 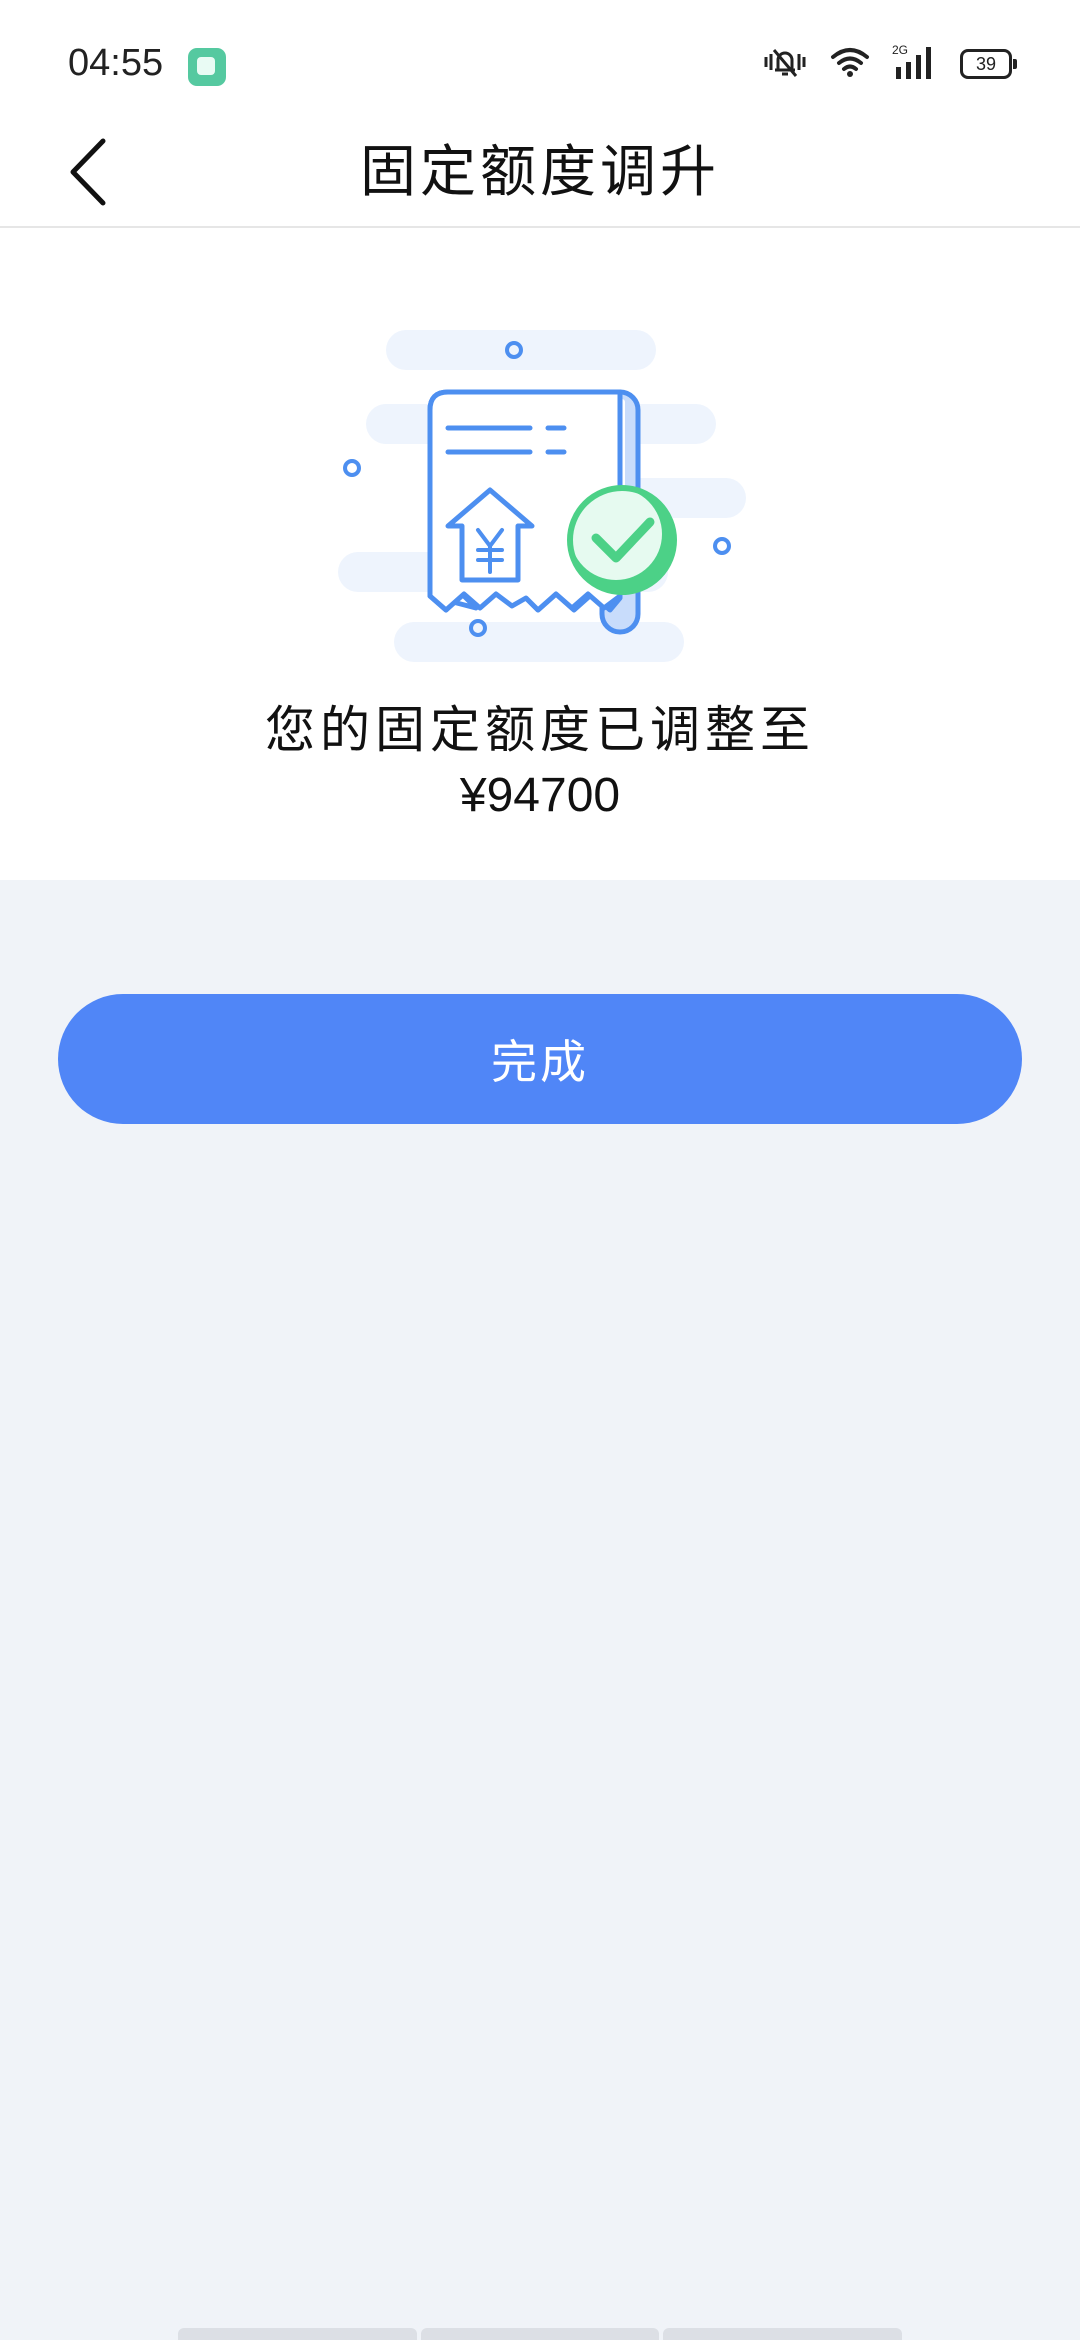 What do you see at coordinates (850, 64) in the screenshot?
I see `wifi-icon` at bounding box center [850, 64].